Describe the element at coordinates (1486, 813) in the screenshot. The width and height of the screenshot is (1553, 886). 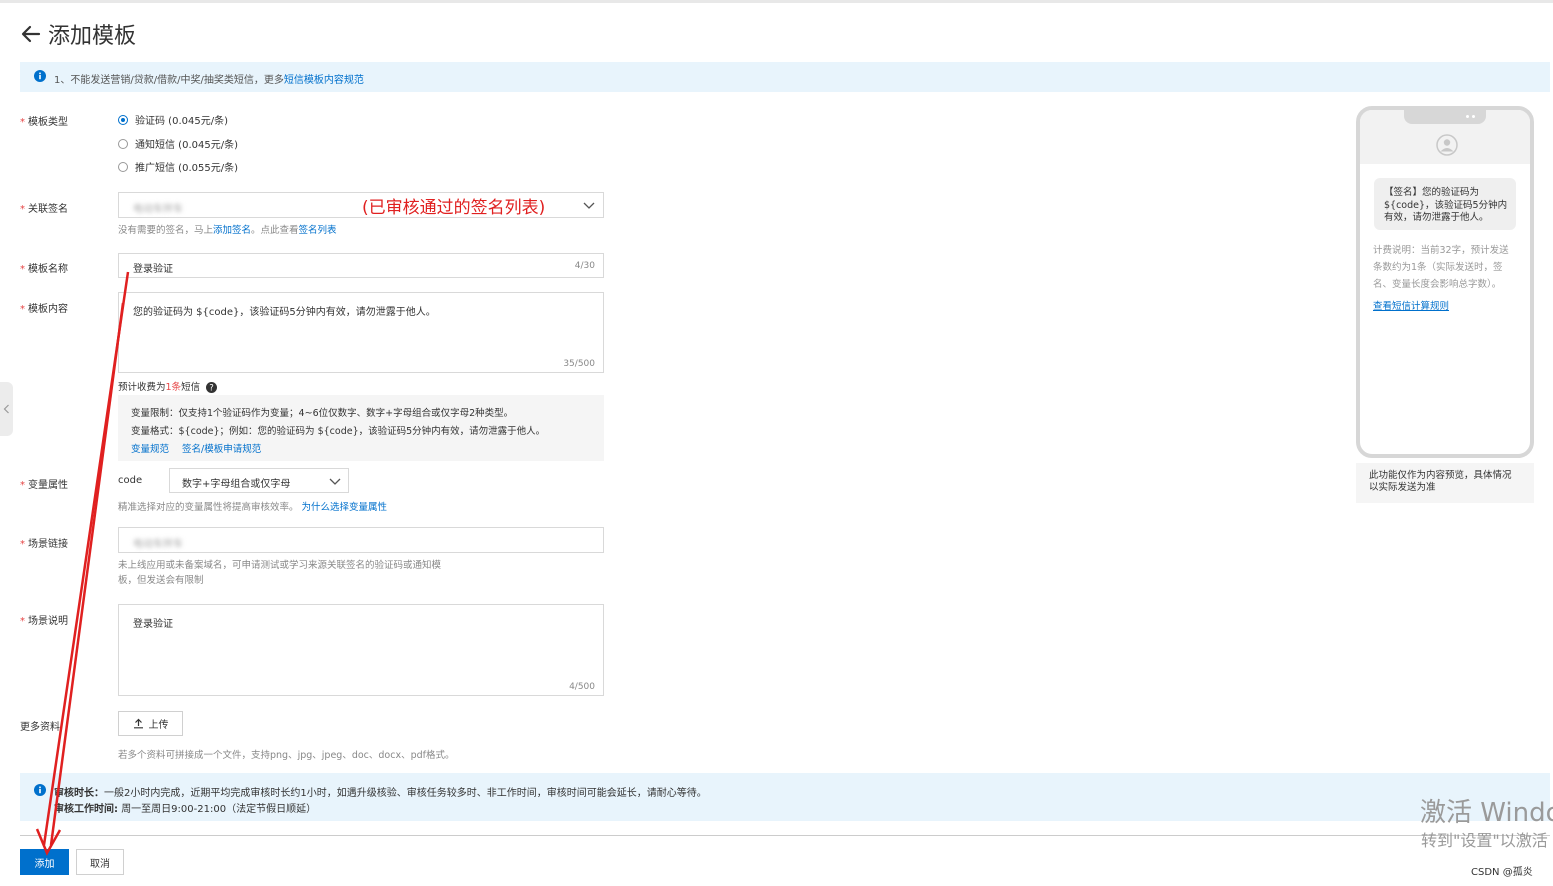
I see `windows-activation-watermark: 激活 Windo` at that location.